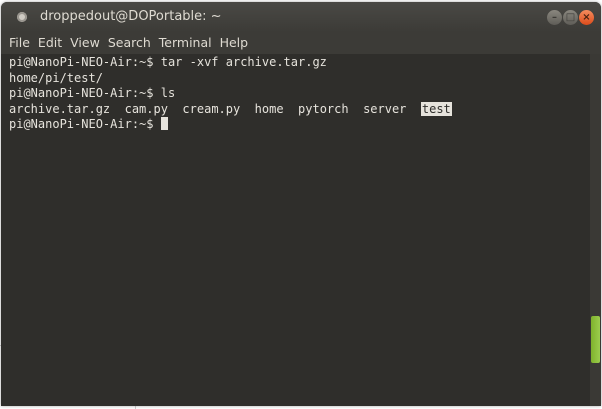 The width and height of the screenshot is (602, 409). I want to click on ls-entry: cam.py, so click(146, 108).